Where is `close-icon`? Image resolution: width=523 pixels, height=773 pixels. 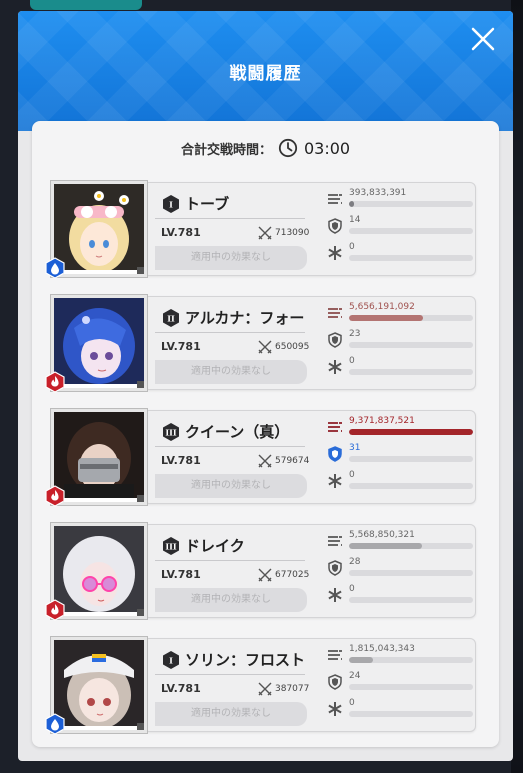
close-icon is located at coordinates (483, 39).